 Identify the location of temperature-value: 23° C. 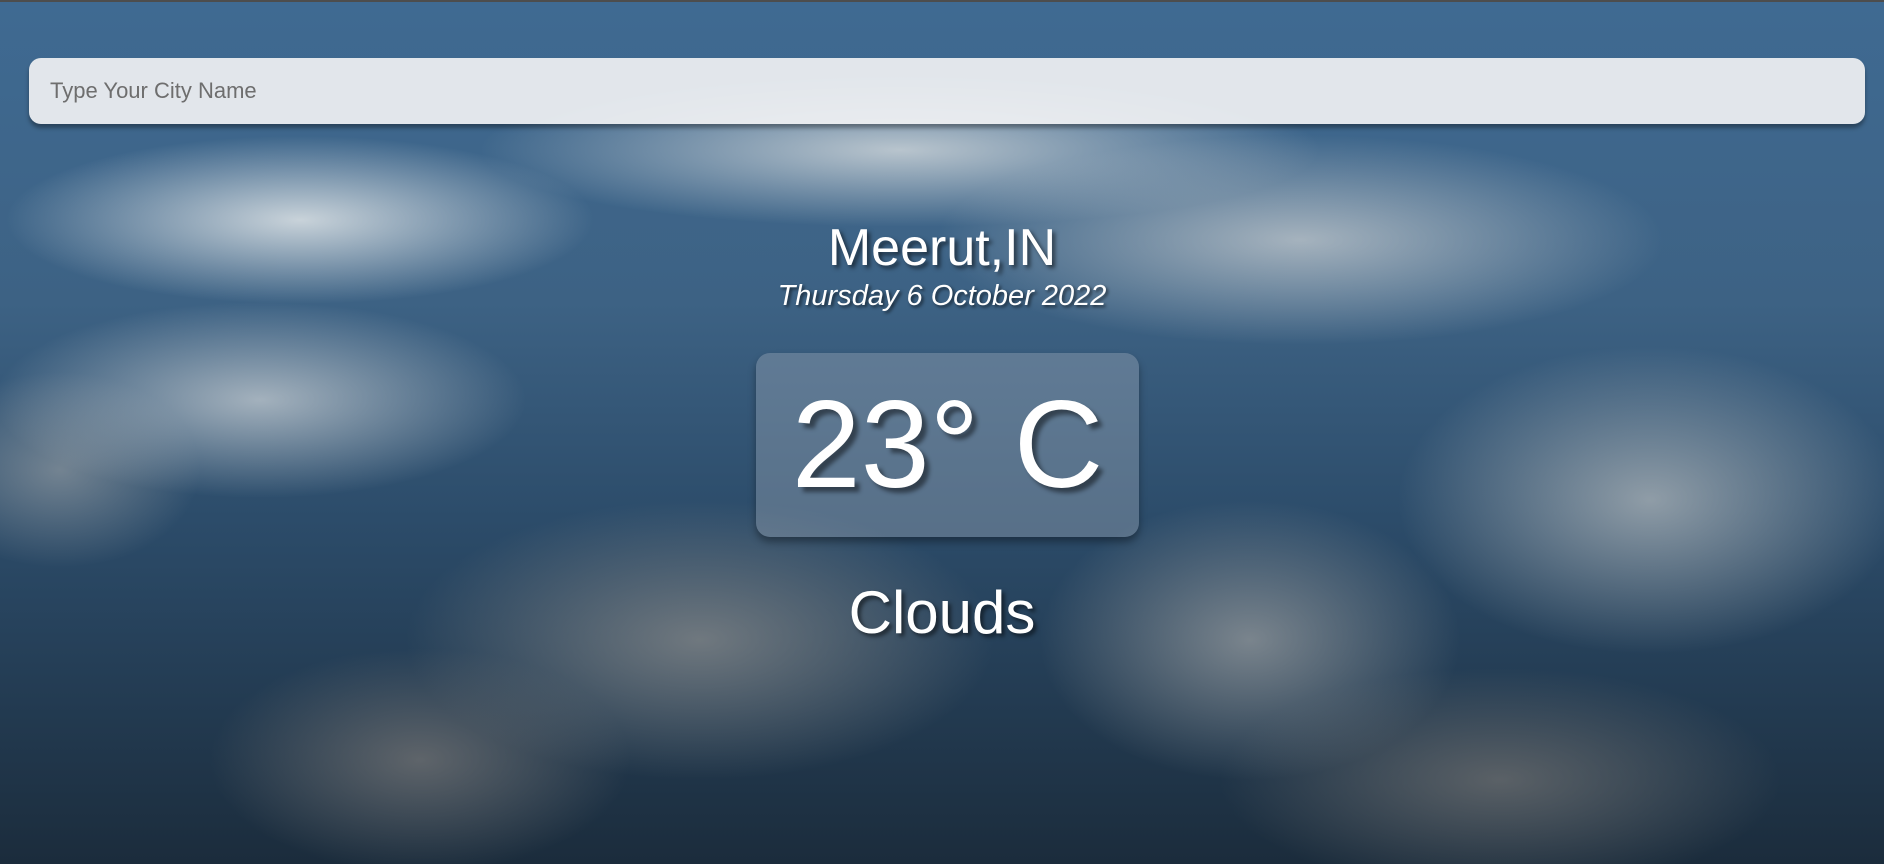
(947, 445).